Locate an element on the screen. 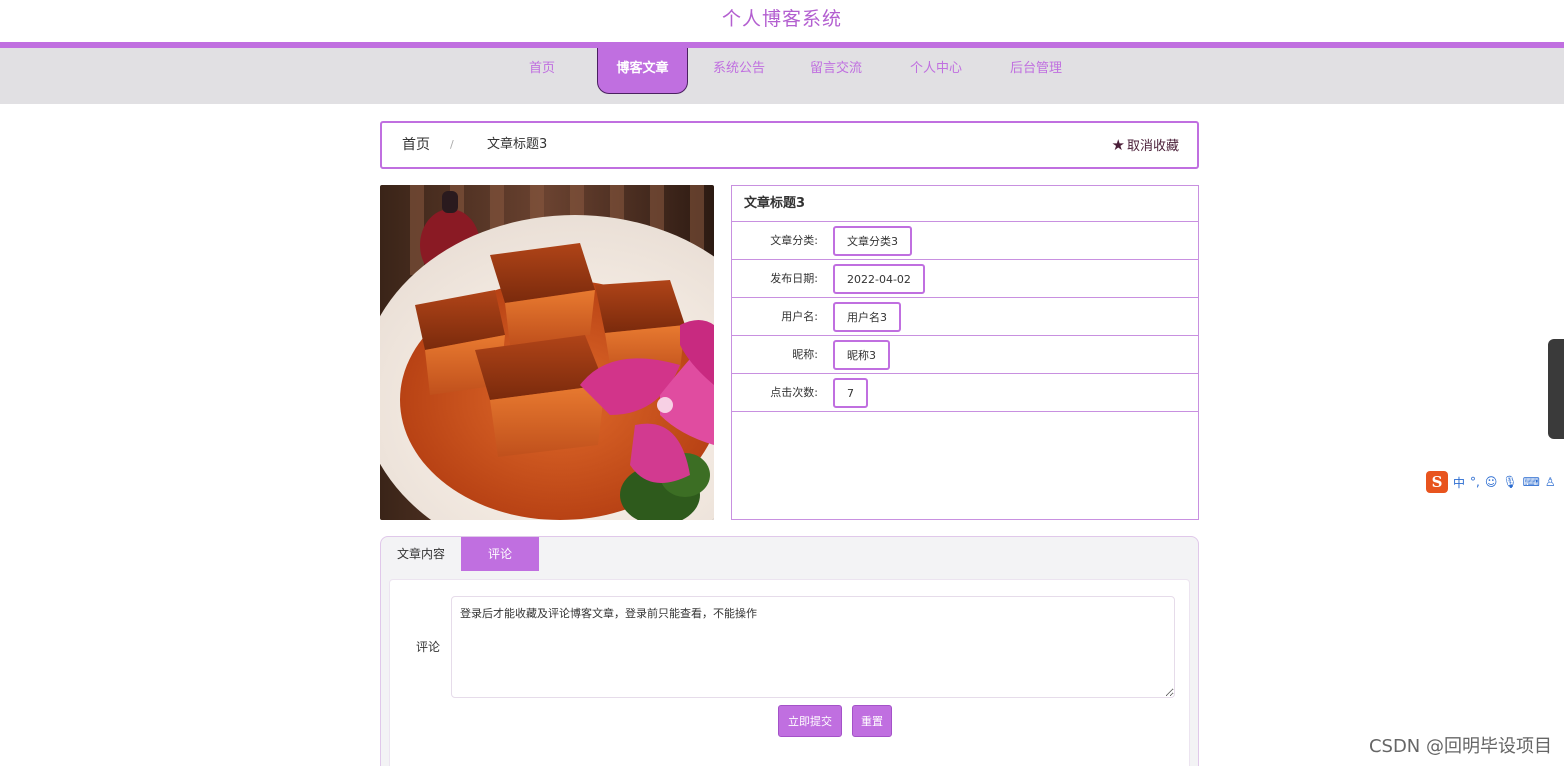 The width and height of the screenshot is (1564, 766). nav-item-home: 首页 is located at coordinates (542, 70).